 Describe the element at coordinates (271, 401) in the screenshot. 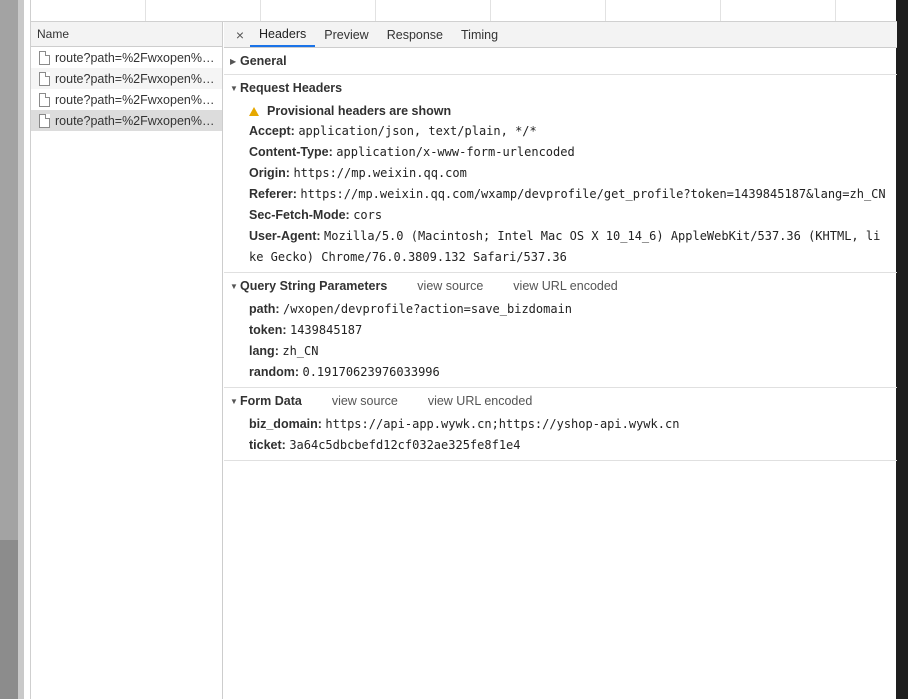

I see `section-title: Form Data` at that location.